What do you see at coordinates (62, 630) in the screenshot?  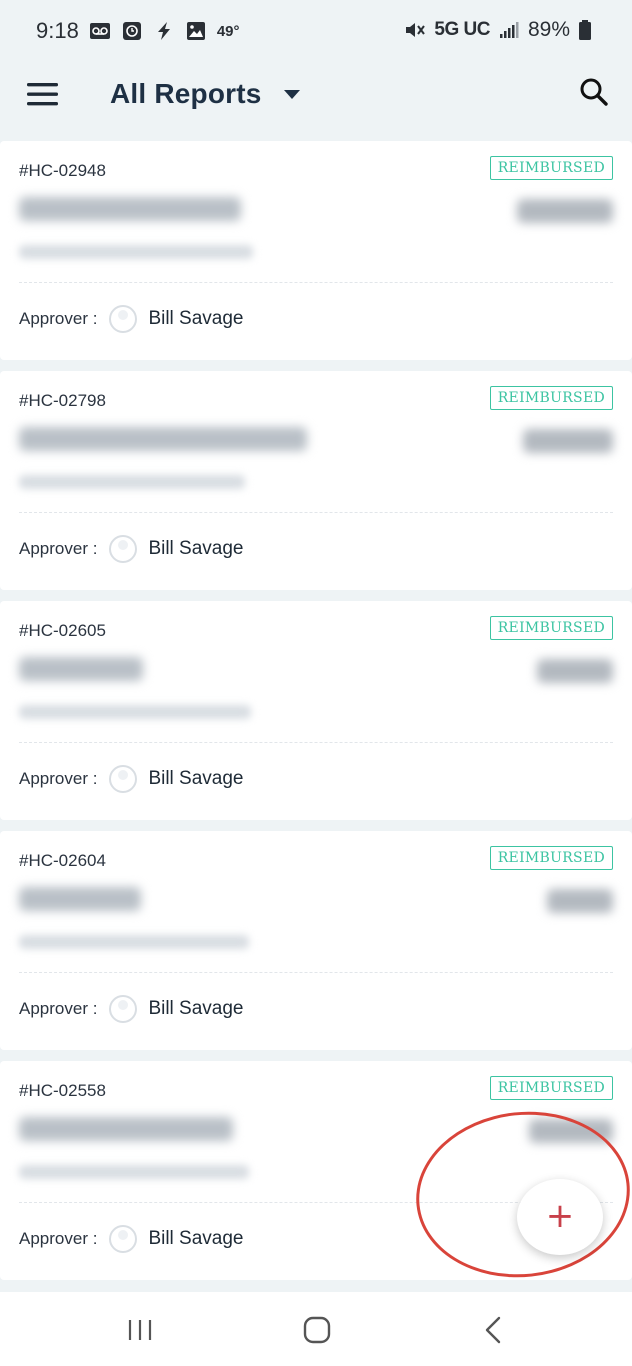 I see `report-id: #HC-02605` at bounding box center [62, 630].